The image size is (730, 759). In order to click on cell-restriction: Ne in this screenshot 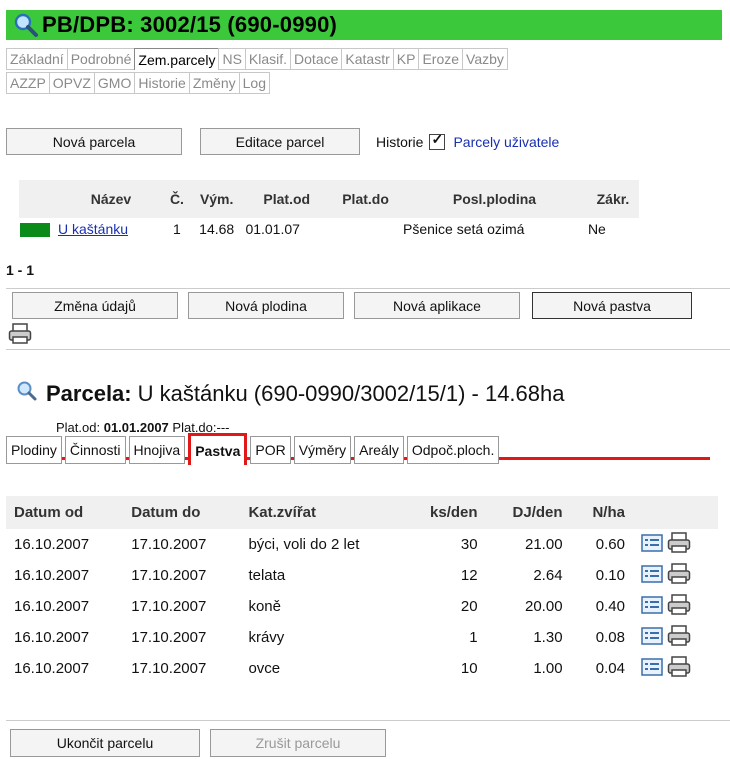, I will do `click(596, 229)`.